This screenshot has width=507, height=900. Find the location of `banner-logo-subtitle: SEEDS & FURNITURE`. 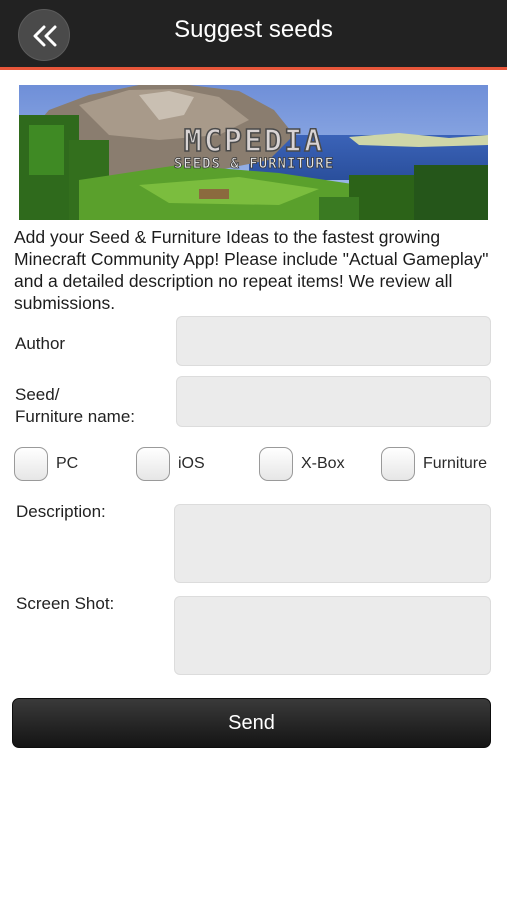

banner-logo-subtitle: SEEDS & FURNITURE is located at coordinates (254, 164).